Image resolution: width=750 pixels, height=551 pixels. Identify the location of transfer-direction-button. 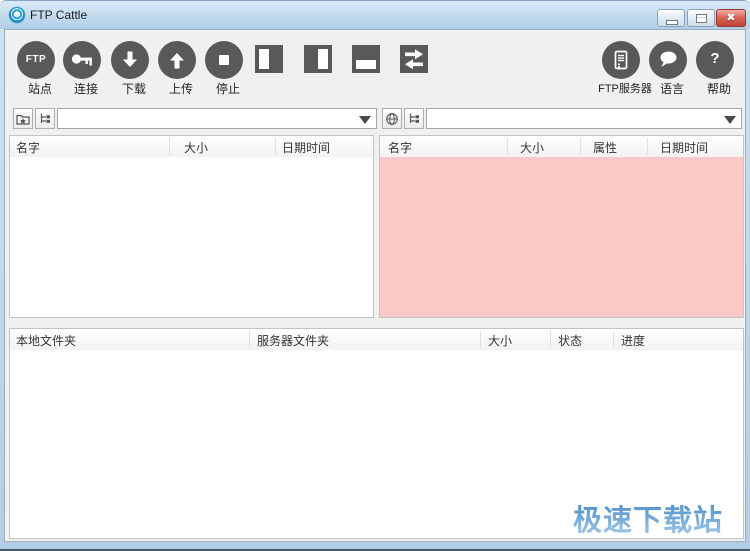
(414, 59).